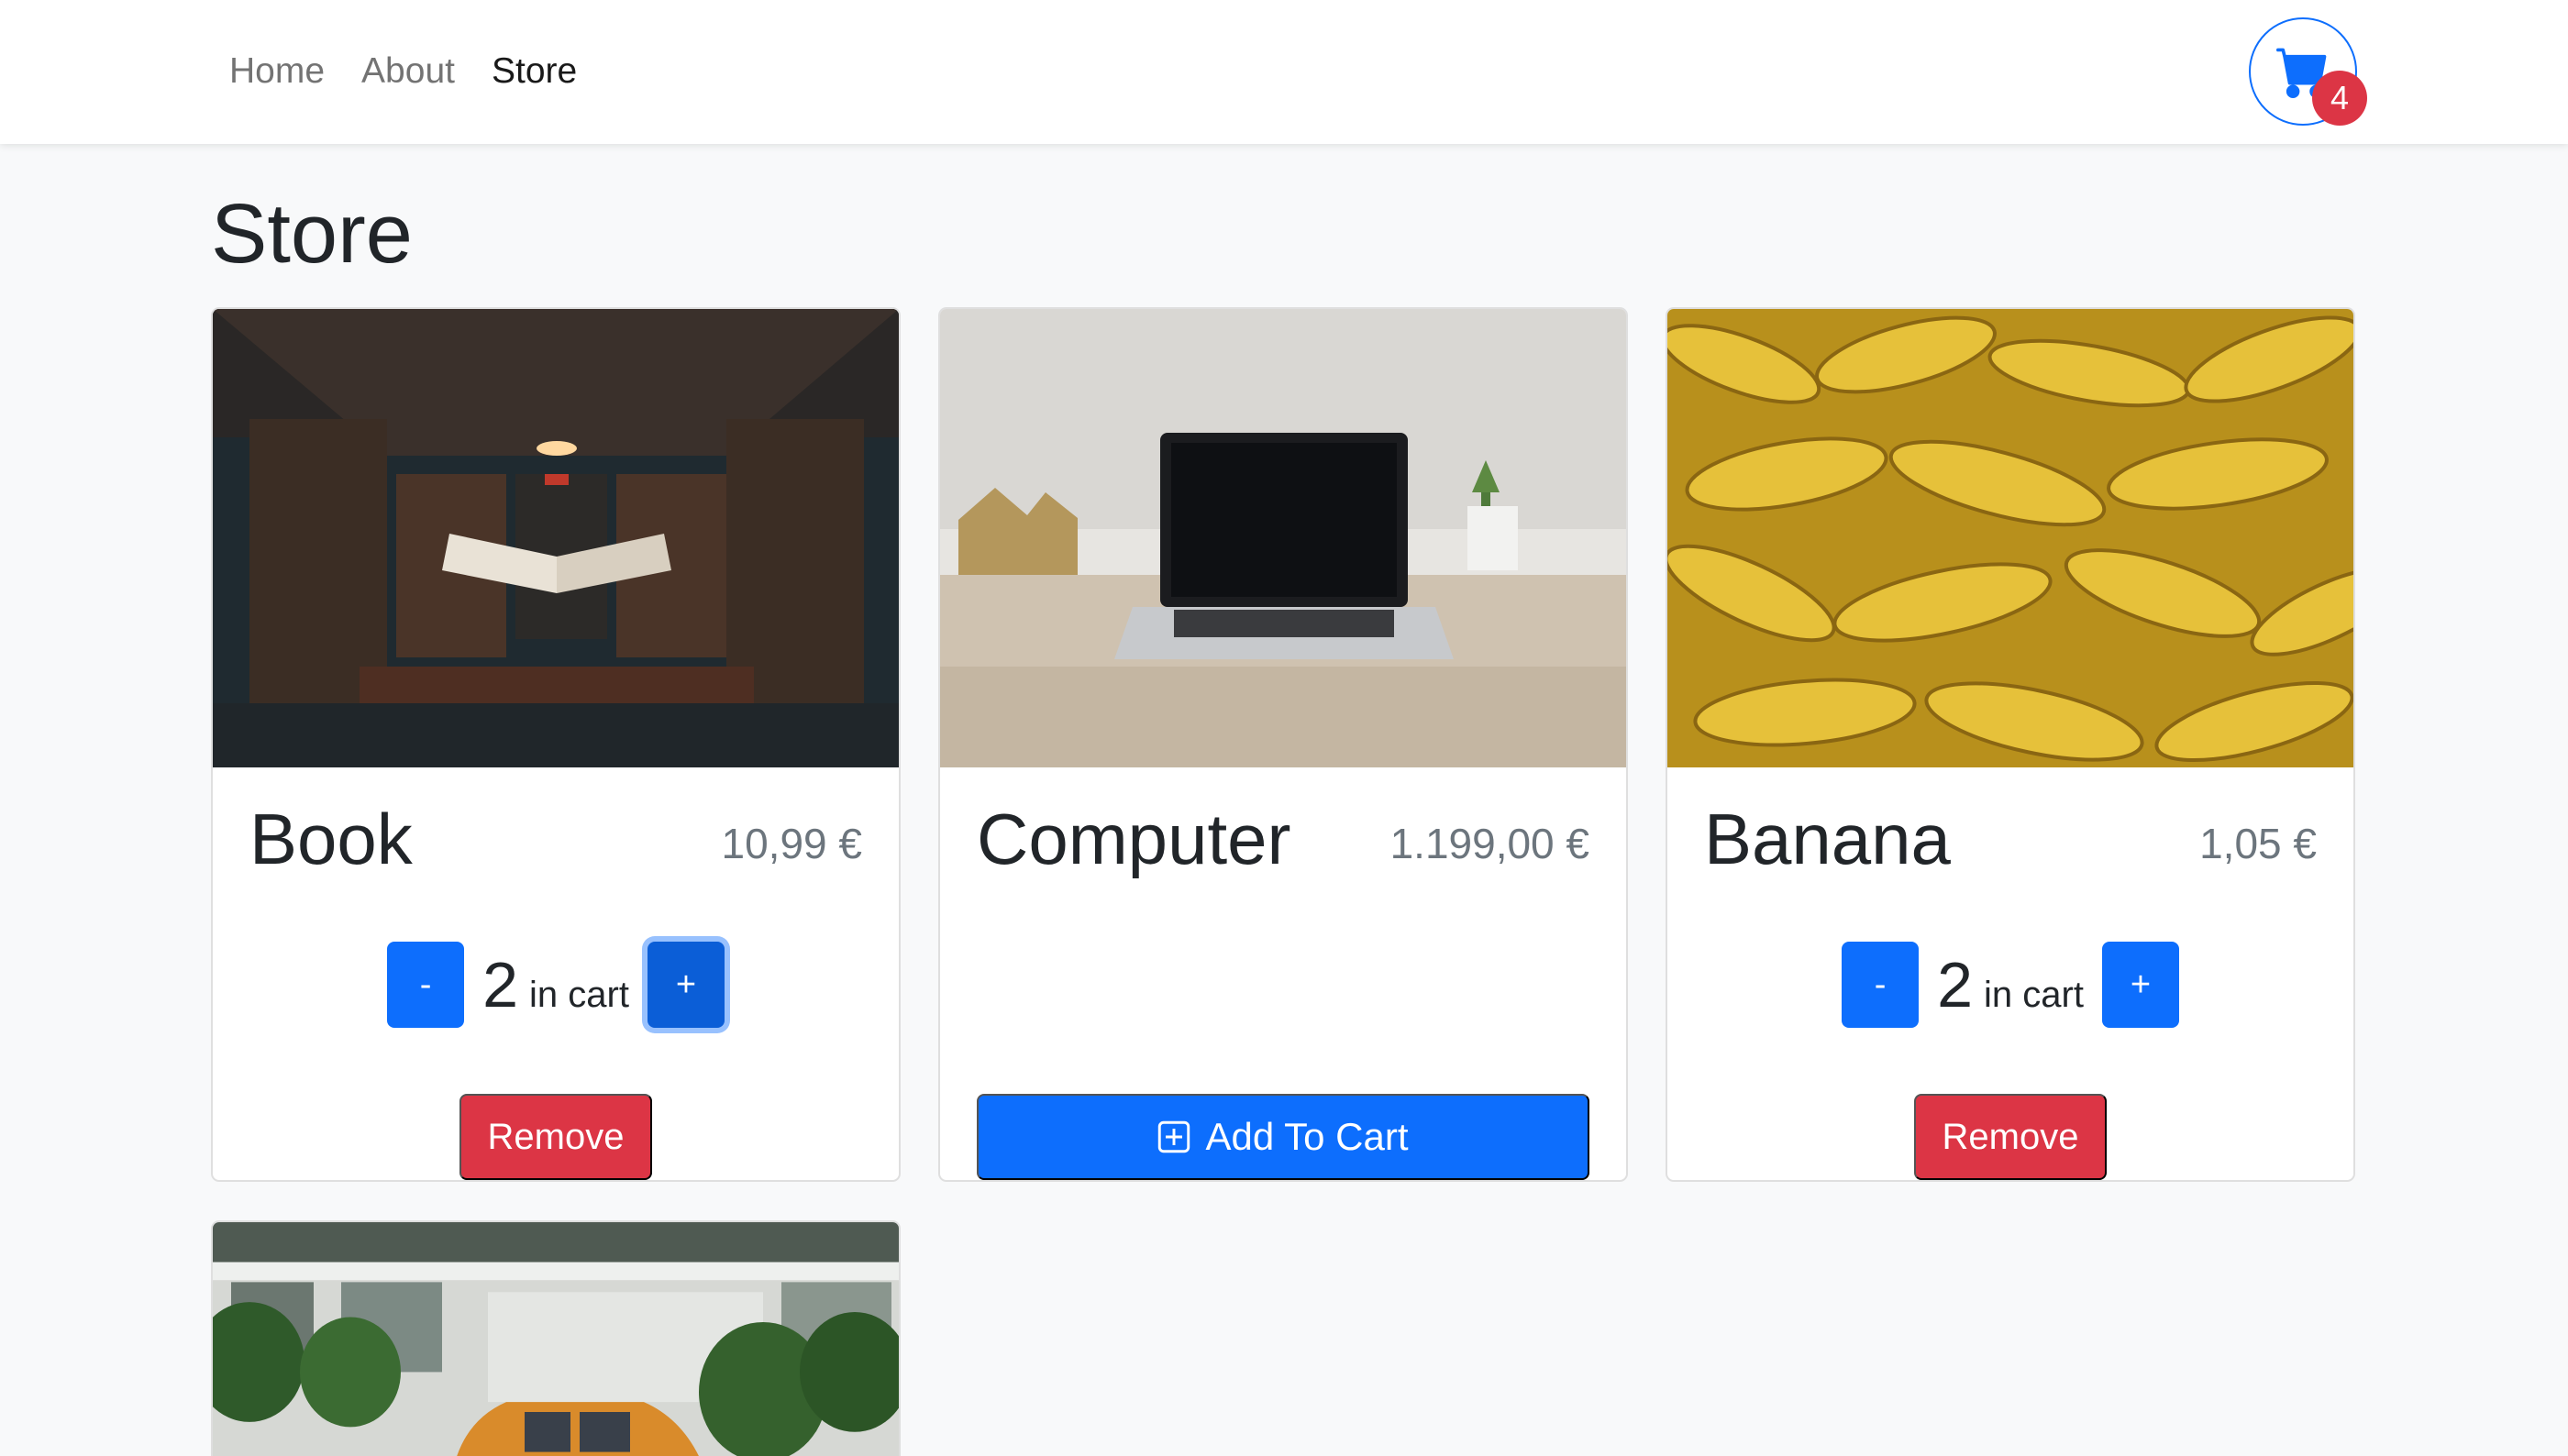 The height and width of the screenshot is (1456, 2568). I want to click on cart-count-badge: 4, so click(2339, 98).